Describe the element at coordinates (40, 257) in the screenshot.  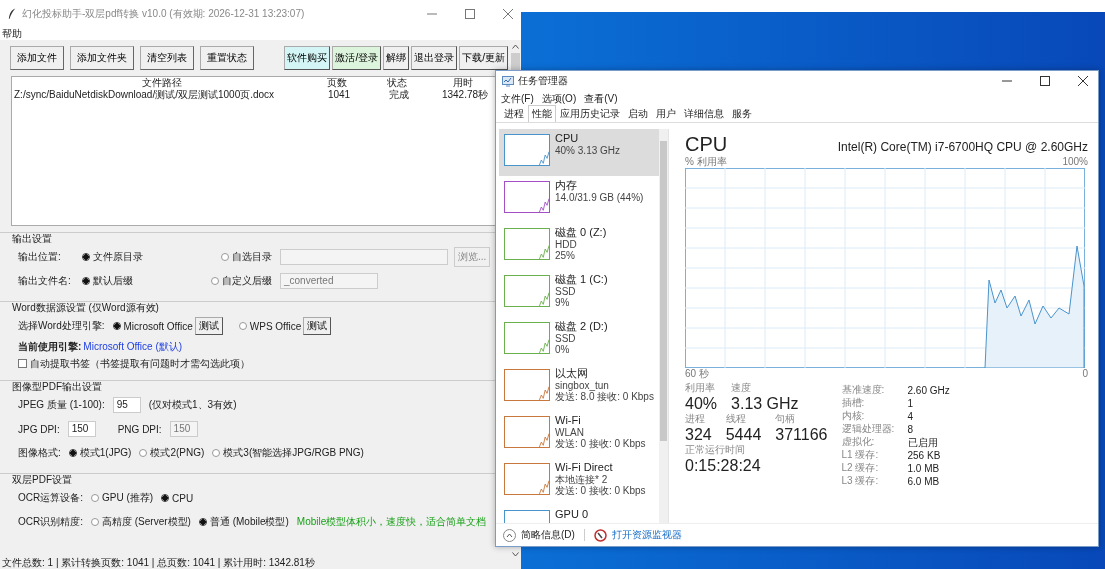
I see `field-label: 输出位置:` at that location.